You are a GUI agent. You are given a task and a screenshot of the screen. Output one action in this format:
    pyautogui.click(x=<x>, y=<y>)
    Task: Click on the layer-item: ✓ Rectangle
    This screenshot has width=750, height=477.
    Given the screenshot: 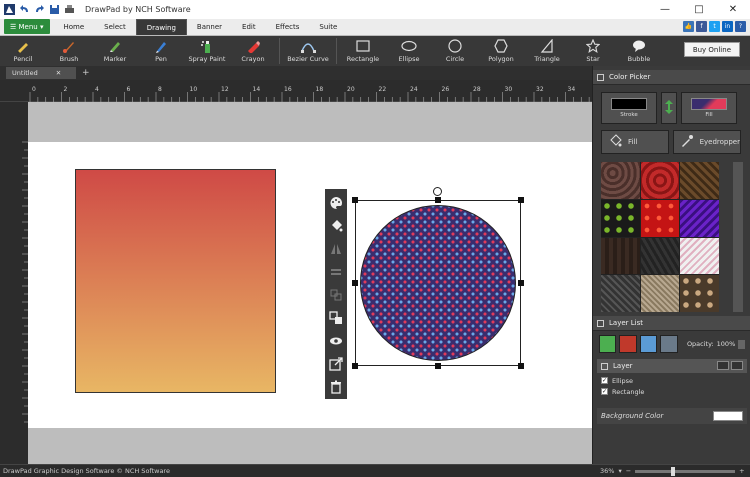 What is the action you would take?
    pyautogui.click(x=671, y=391)
    